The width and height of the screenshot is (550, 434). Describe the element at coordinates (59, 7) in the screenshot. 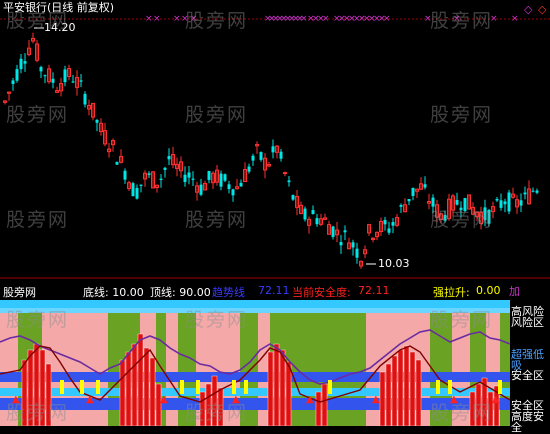

I see `chart-title: 平安银行(日线 前复权)` at that location.